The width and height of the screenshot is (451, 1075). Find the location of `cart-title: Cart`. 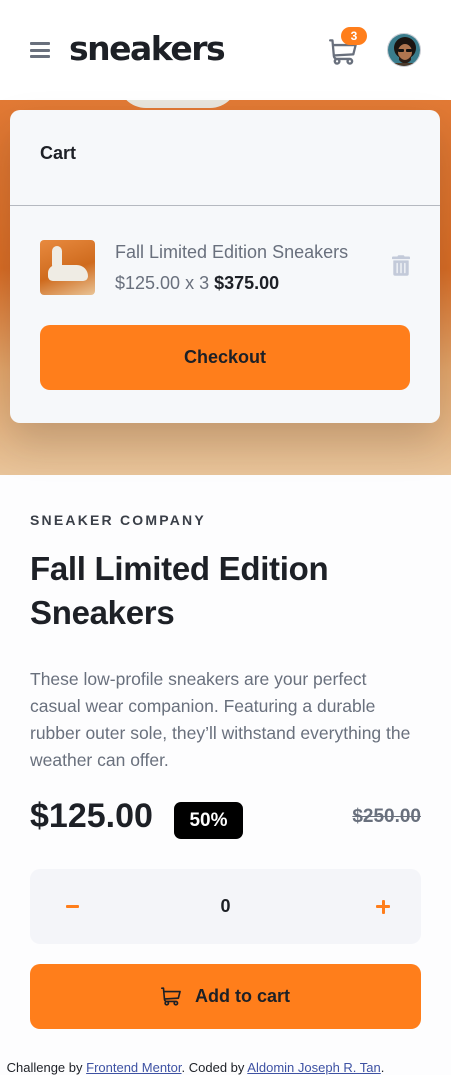

cart-title: Cart is located at coordinates (58, 153).